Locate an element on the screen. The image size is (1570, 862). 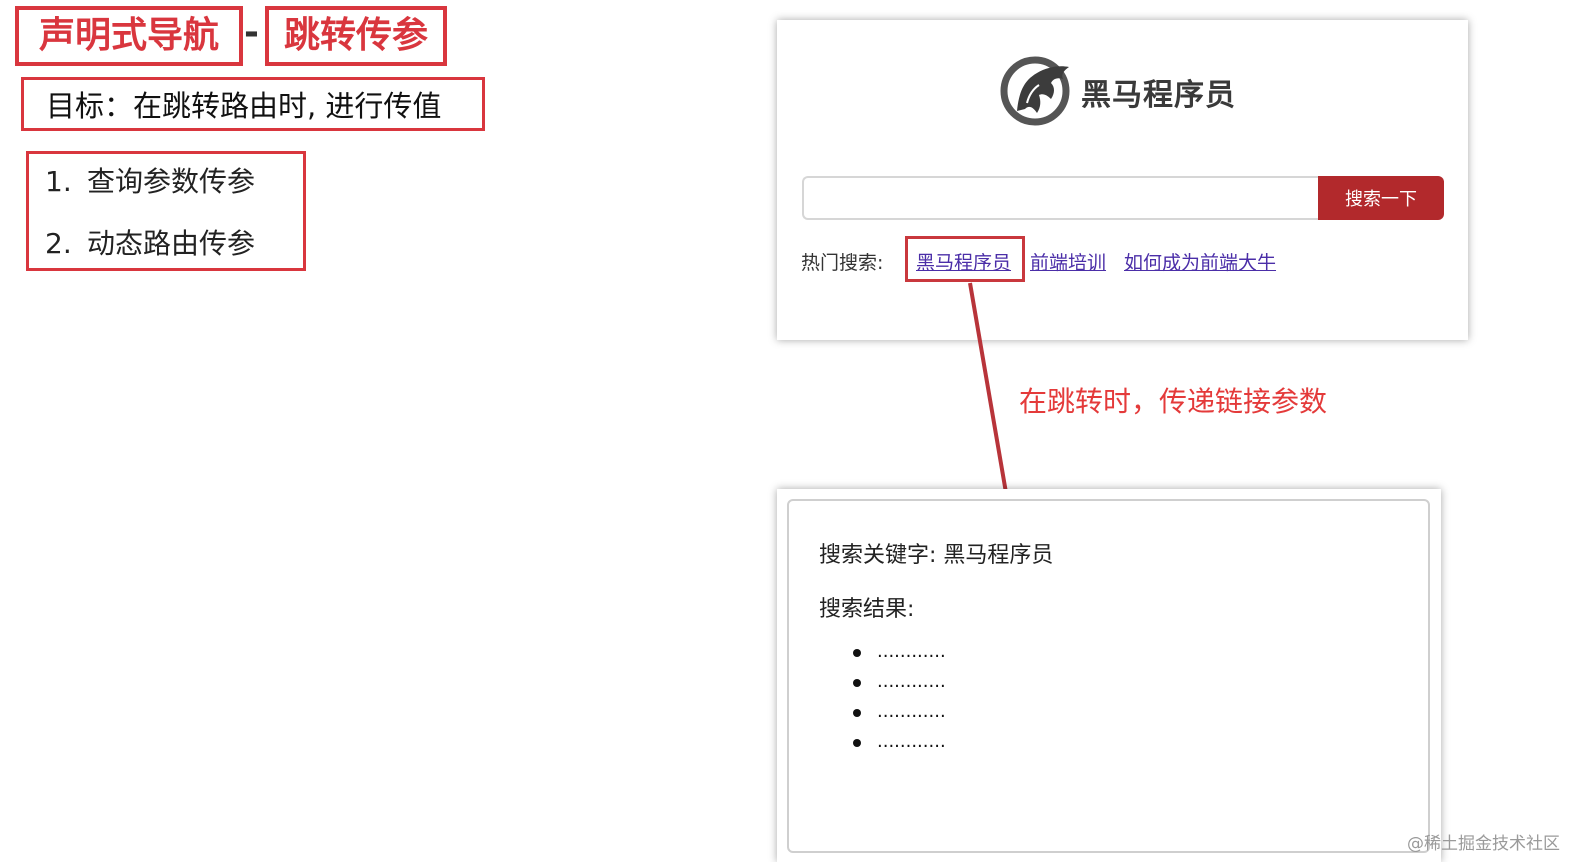
keyword-line: 搜索关键字: 黑马程序员 is located at coordinates (936, 555).